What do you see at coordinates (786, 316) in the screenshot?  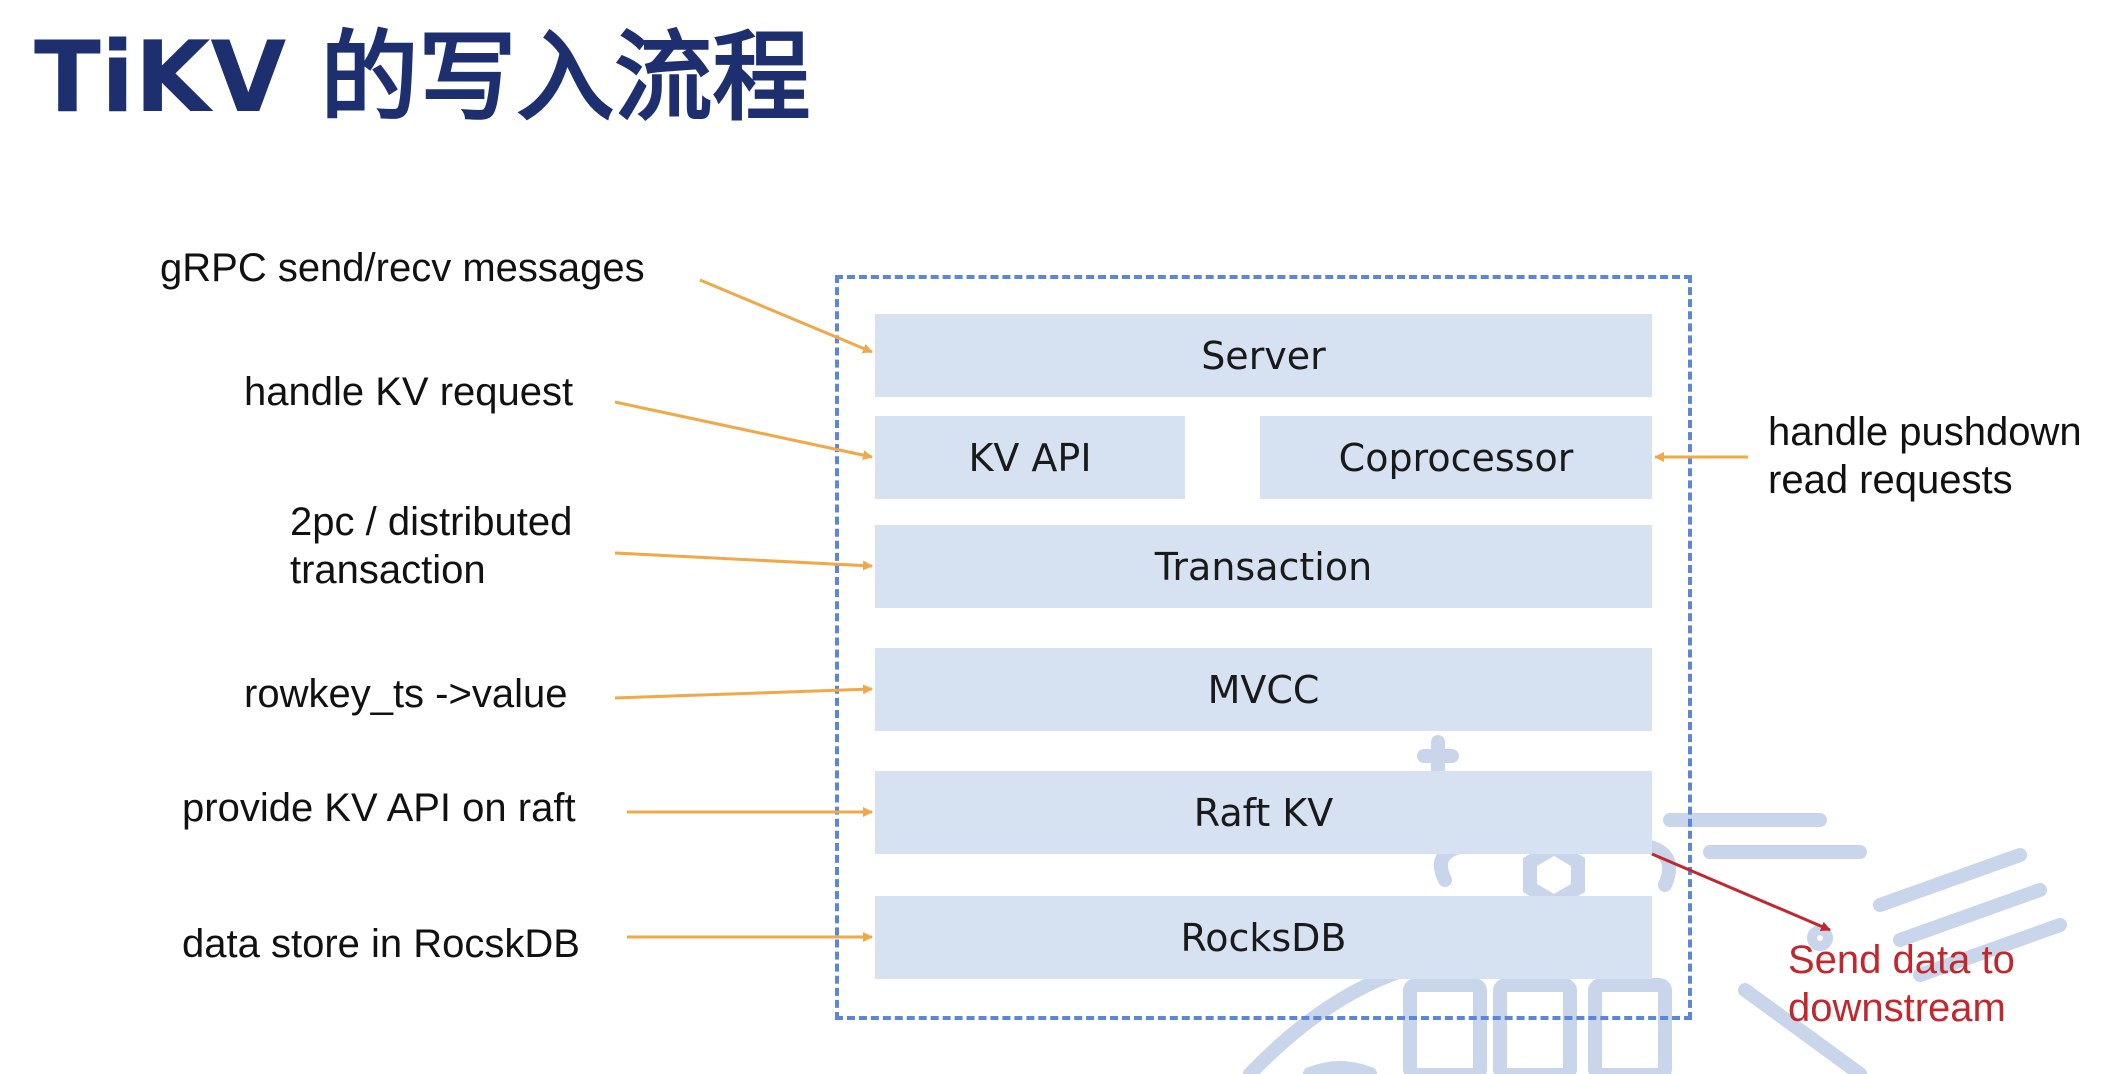 I see `arrow-grpc-server` at bounding box center [786, 316].